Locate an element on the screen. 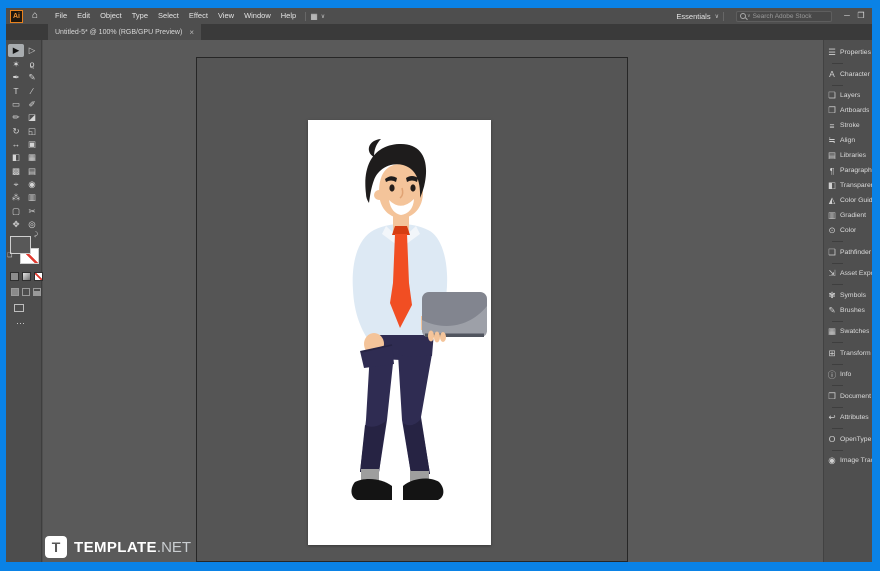 This screenshot has width=880, height=571. menu-window: Window is located at coordinates (257, 16).